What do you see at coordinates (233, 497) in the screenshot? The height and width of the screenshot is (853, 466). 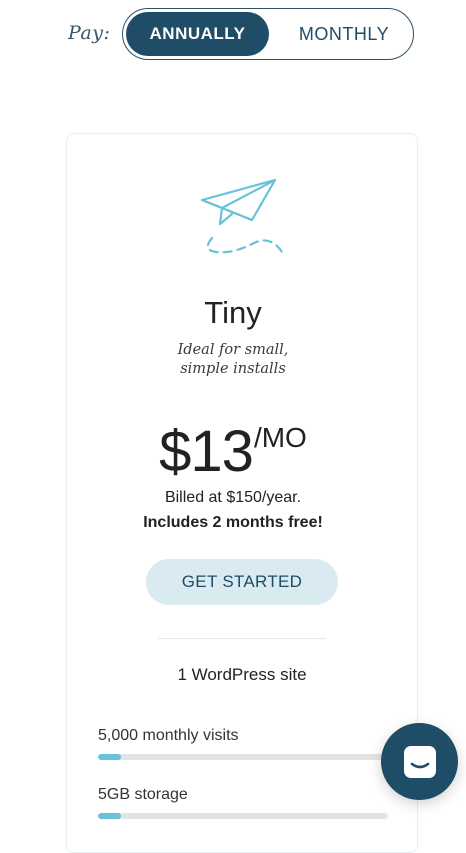 I see `billing-note: Billed at $150/year.` at bounding box center [233, 497].